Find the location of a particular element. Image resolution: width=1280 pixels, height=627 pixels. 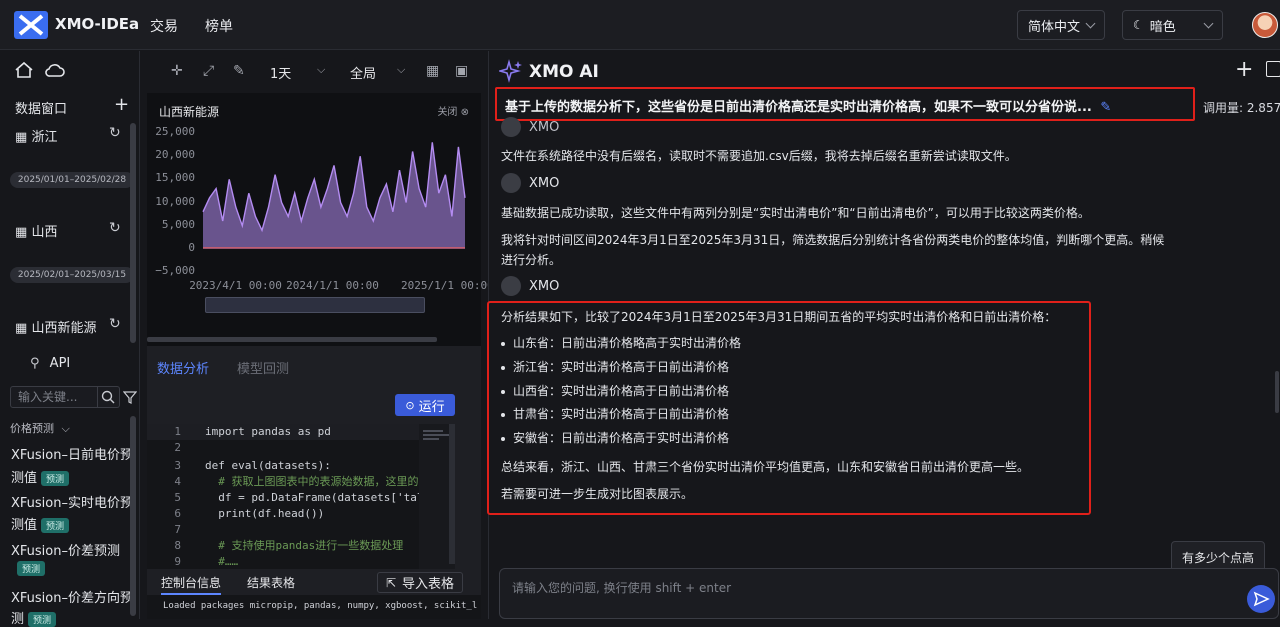

window-item-zhejiang: ▦ 浙江 is located at coordinates (36, 135).